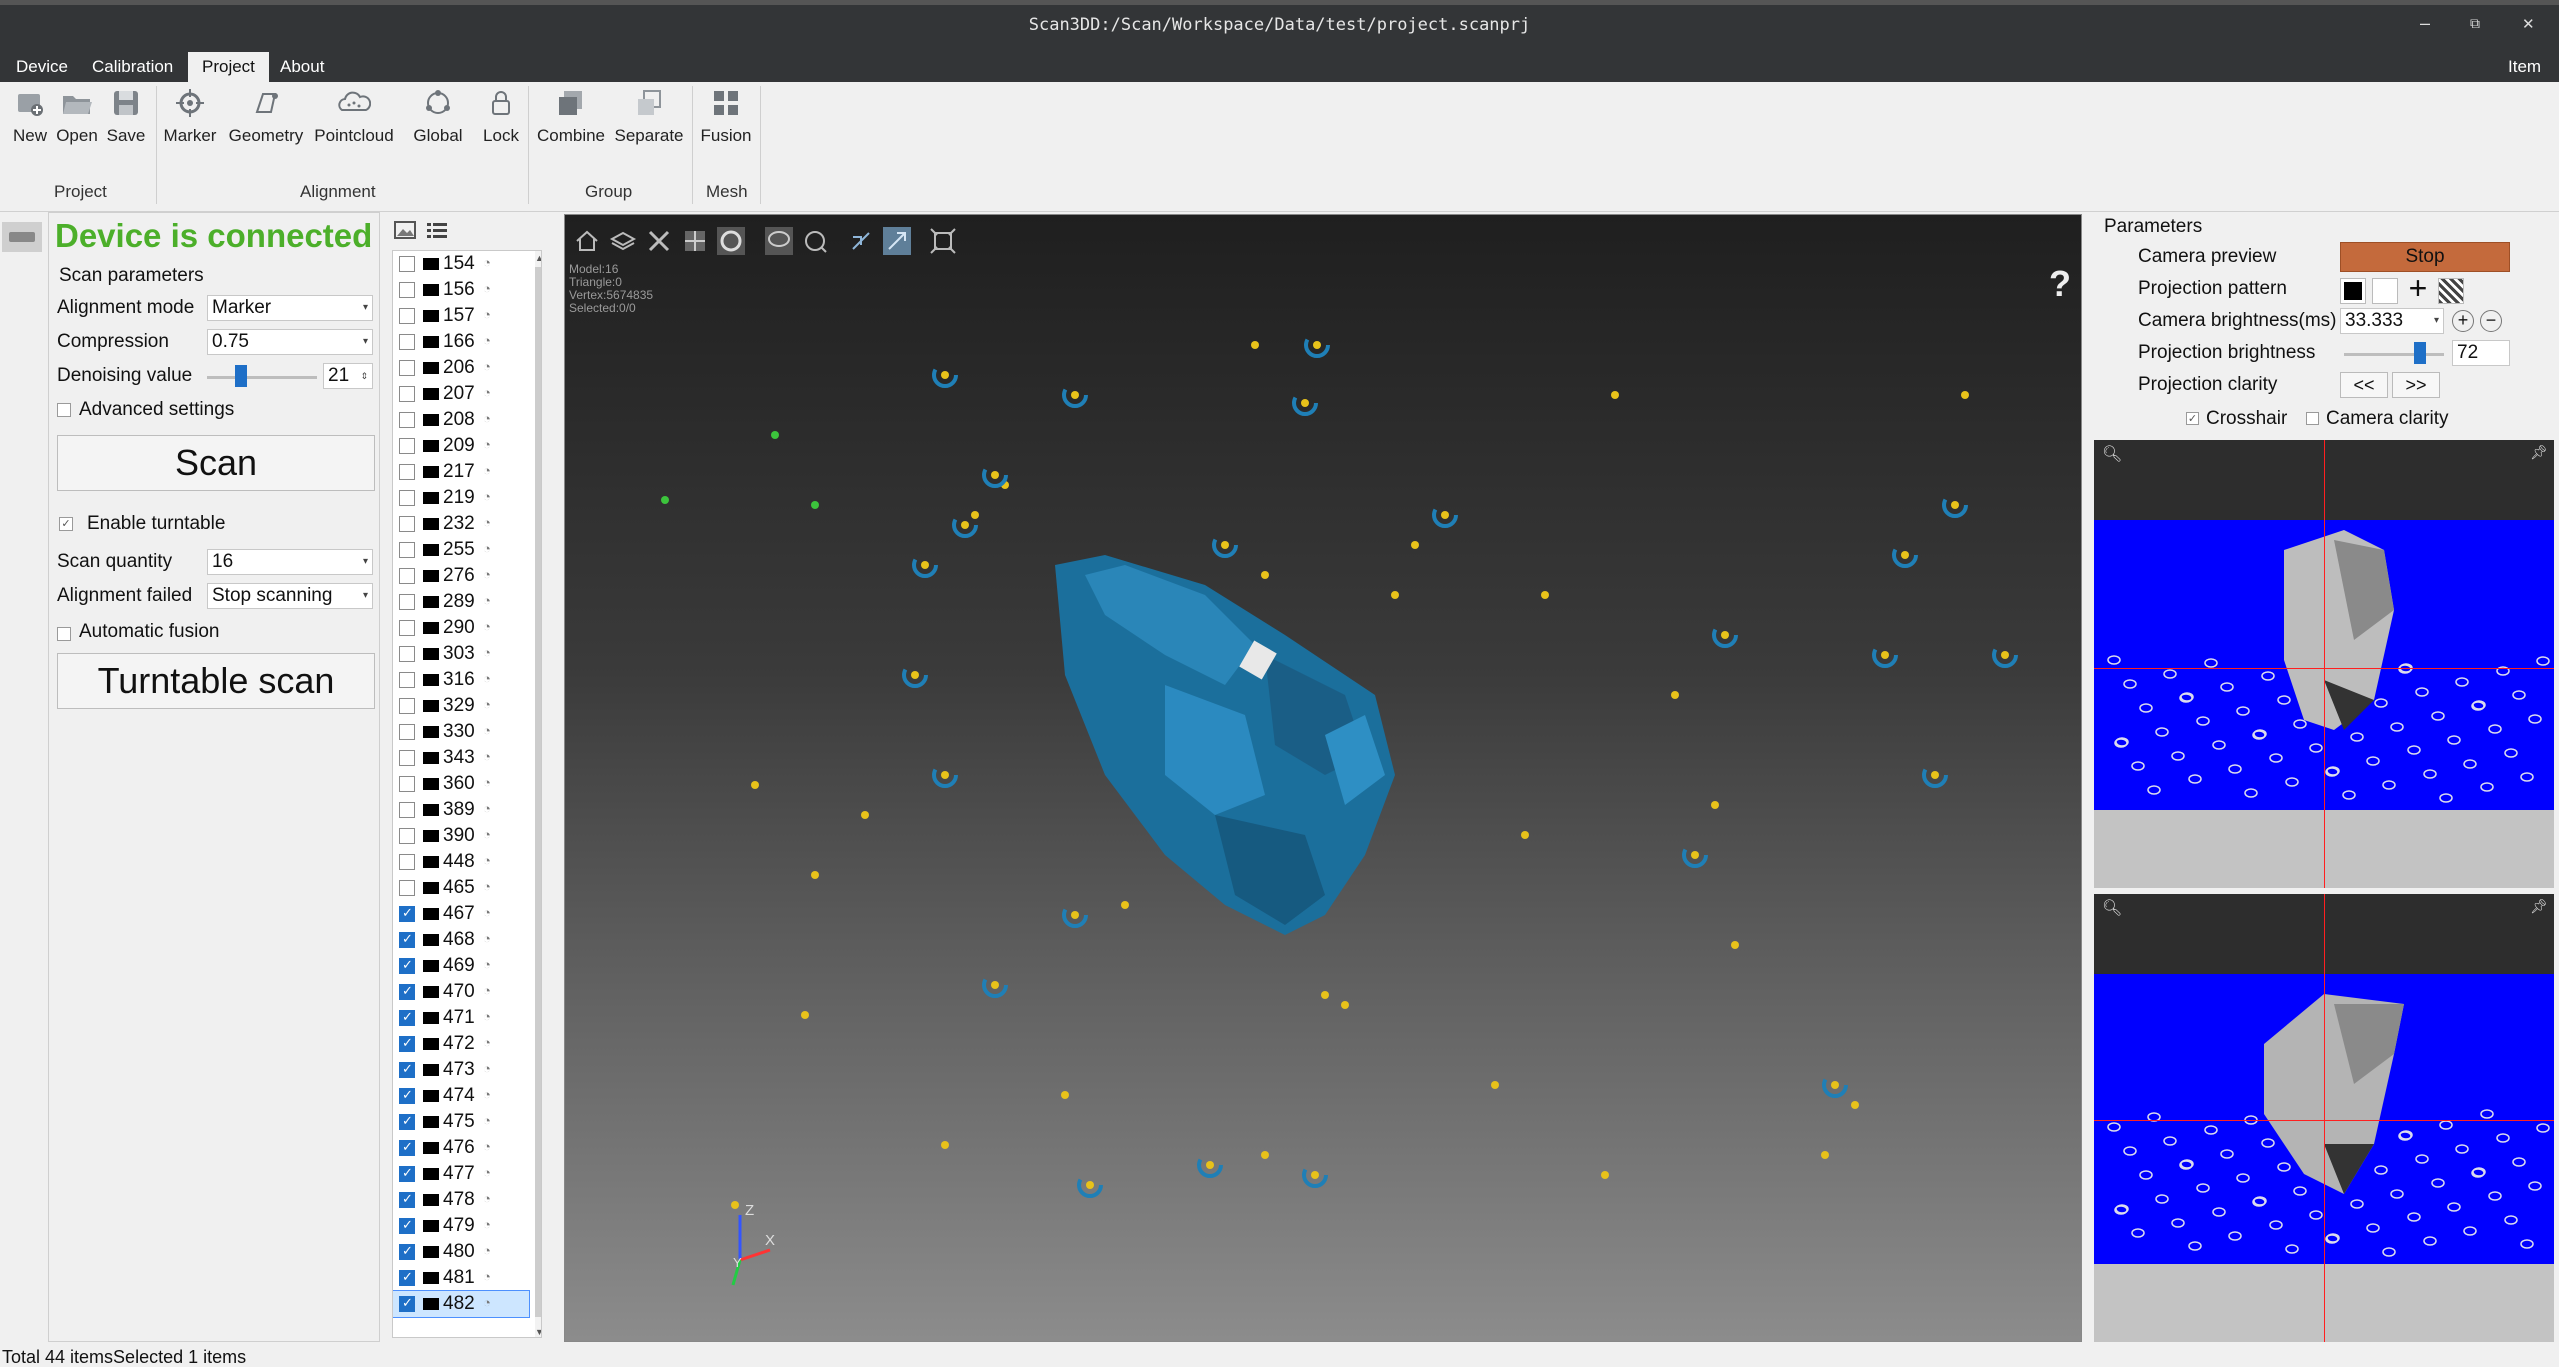  I want to click on list-item: 480 ◔, so click(461, 1252).